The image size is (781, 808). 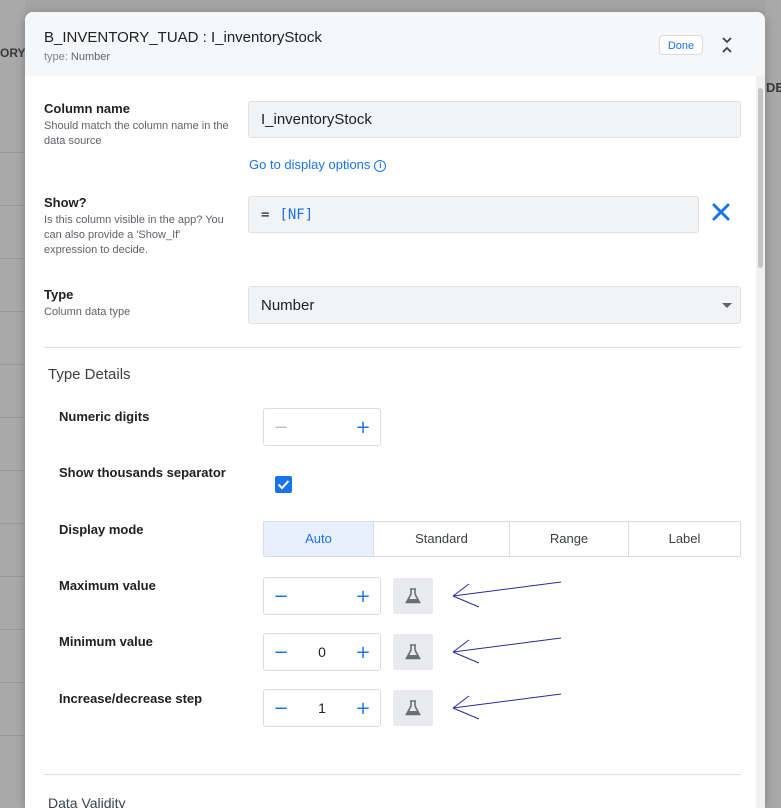 I want to click on maximum-value-value, so click(x=322, y=596).